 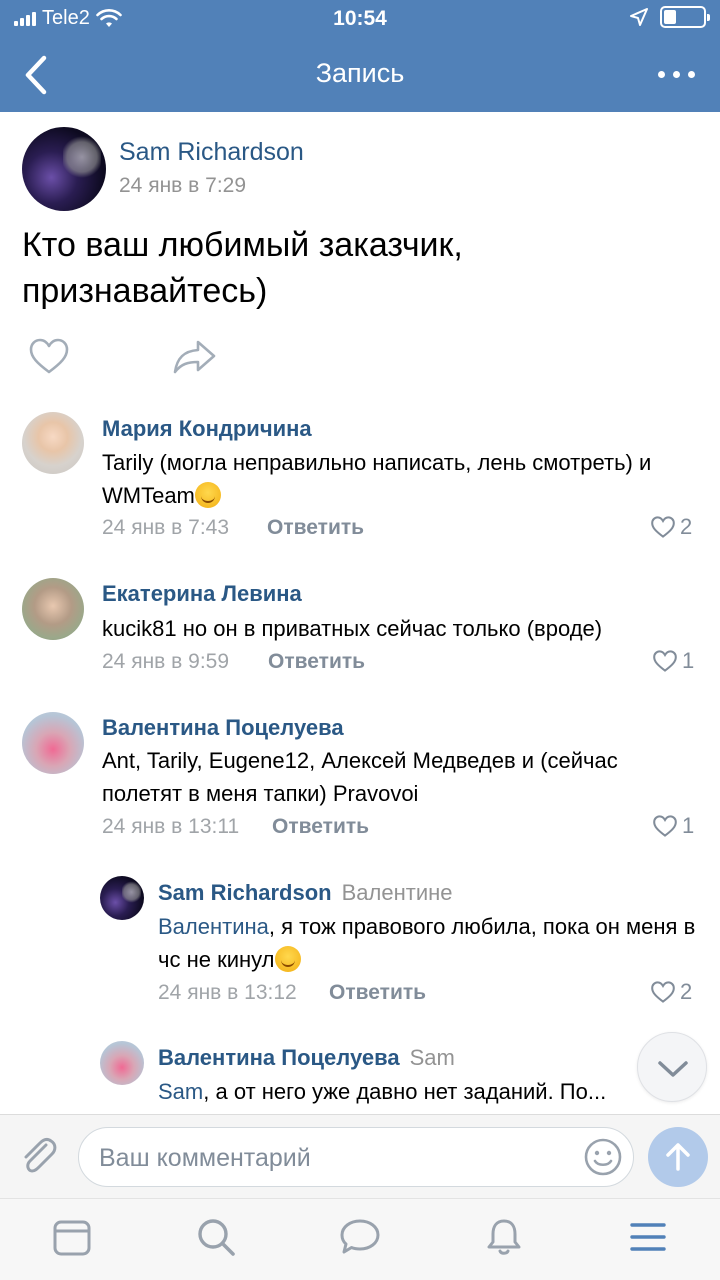 I want to click on post-date: 24 янв в 7:29, so click(x=183, y=185).